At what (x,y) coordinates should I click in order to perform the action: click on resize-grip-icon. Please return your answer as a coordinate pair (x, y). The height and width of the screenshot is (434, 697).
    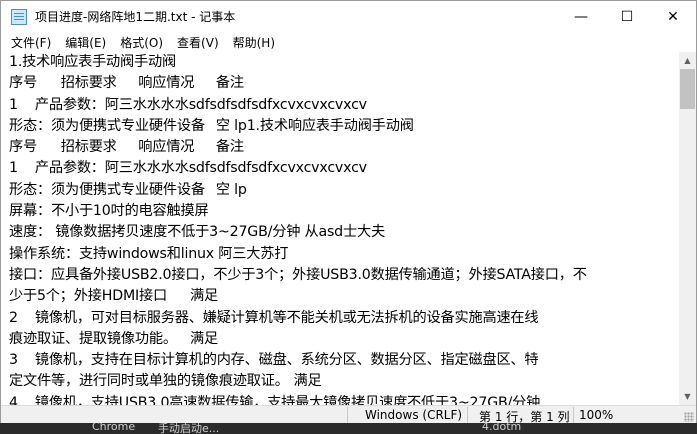
    Looking at the image, I should click on (689, 417).